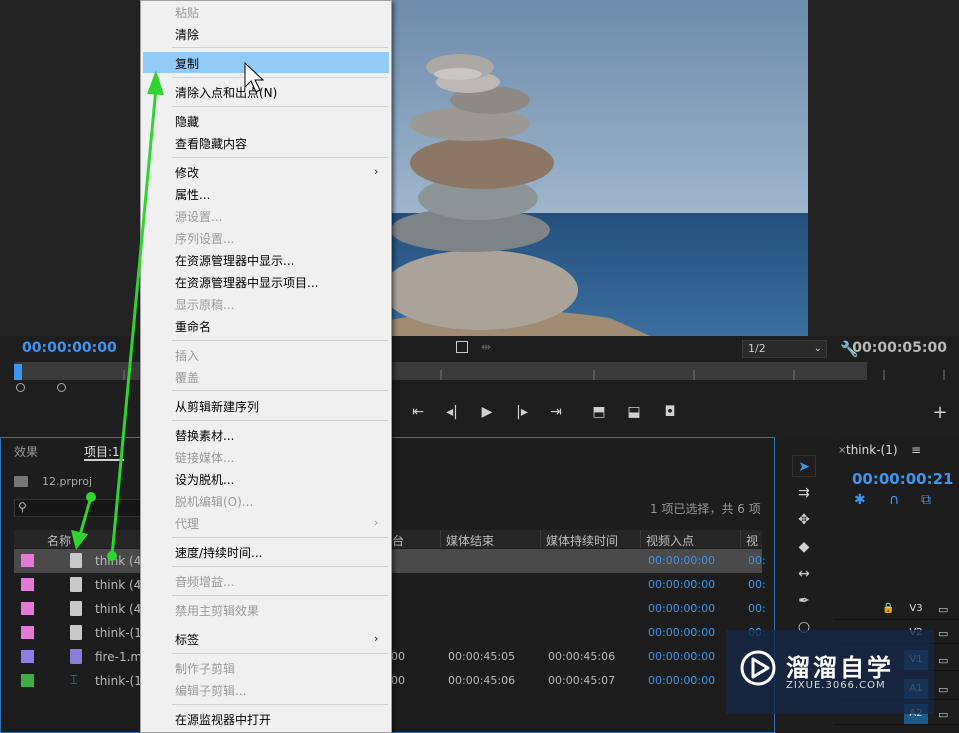  What do you see at coordinates (916, 450) in the screenshot?
I see `menu-icon: ≡` at bounding box center [916, 450].